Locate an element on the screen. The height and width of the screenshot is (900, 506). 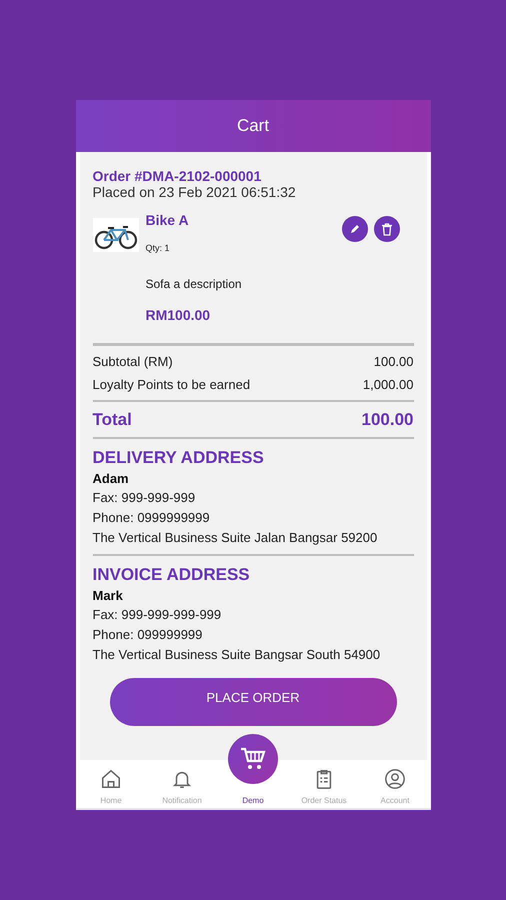
pencil-icon is located at coordinates (354, 229).